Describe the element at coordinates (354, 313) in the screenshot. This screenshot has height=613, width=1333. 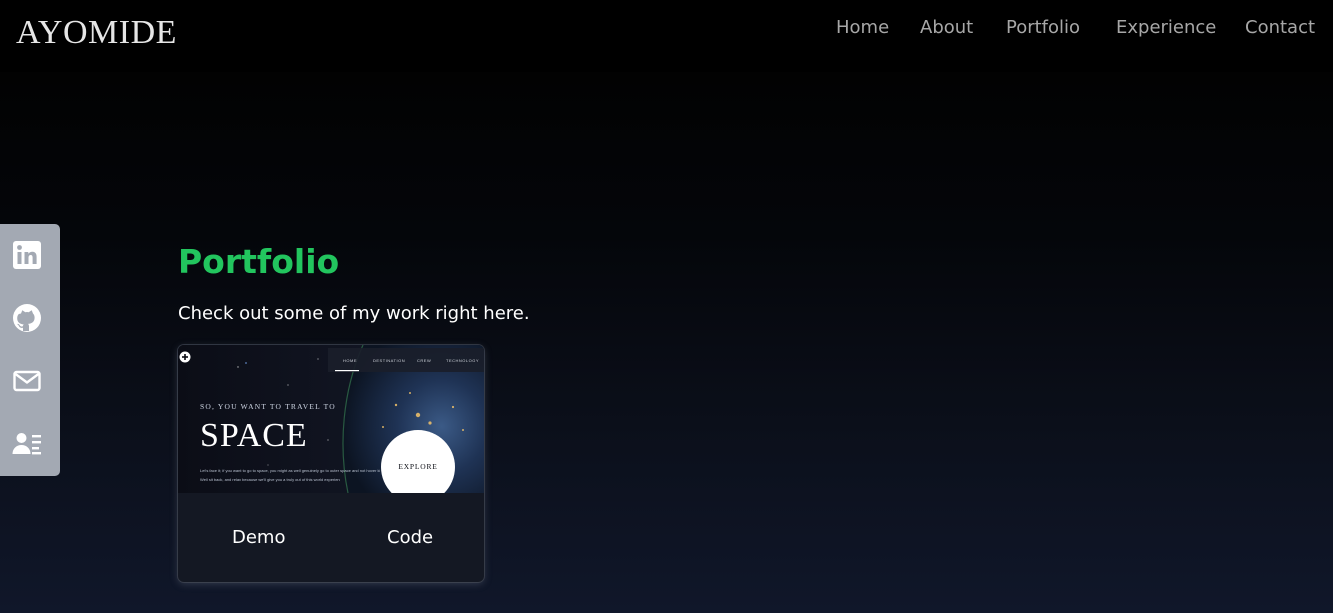
I see `section-subtitle: Check out some of my work right here.` at that location.